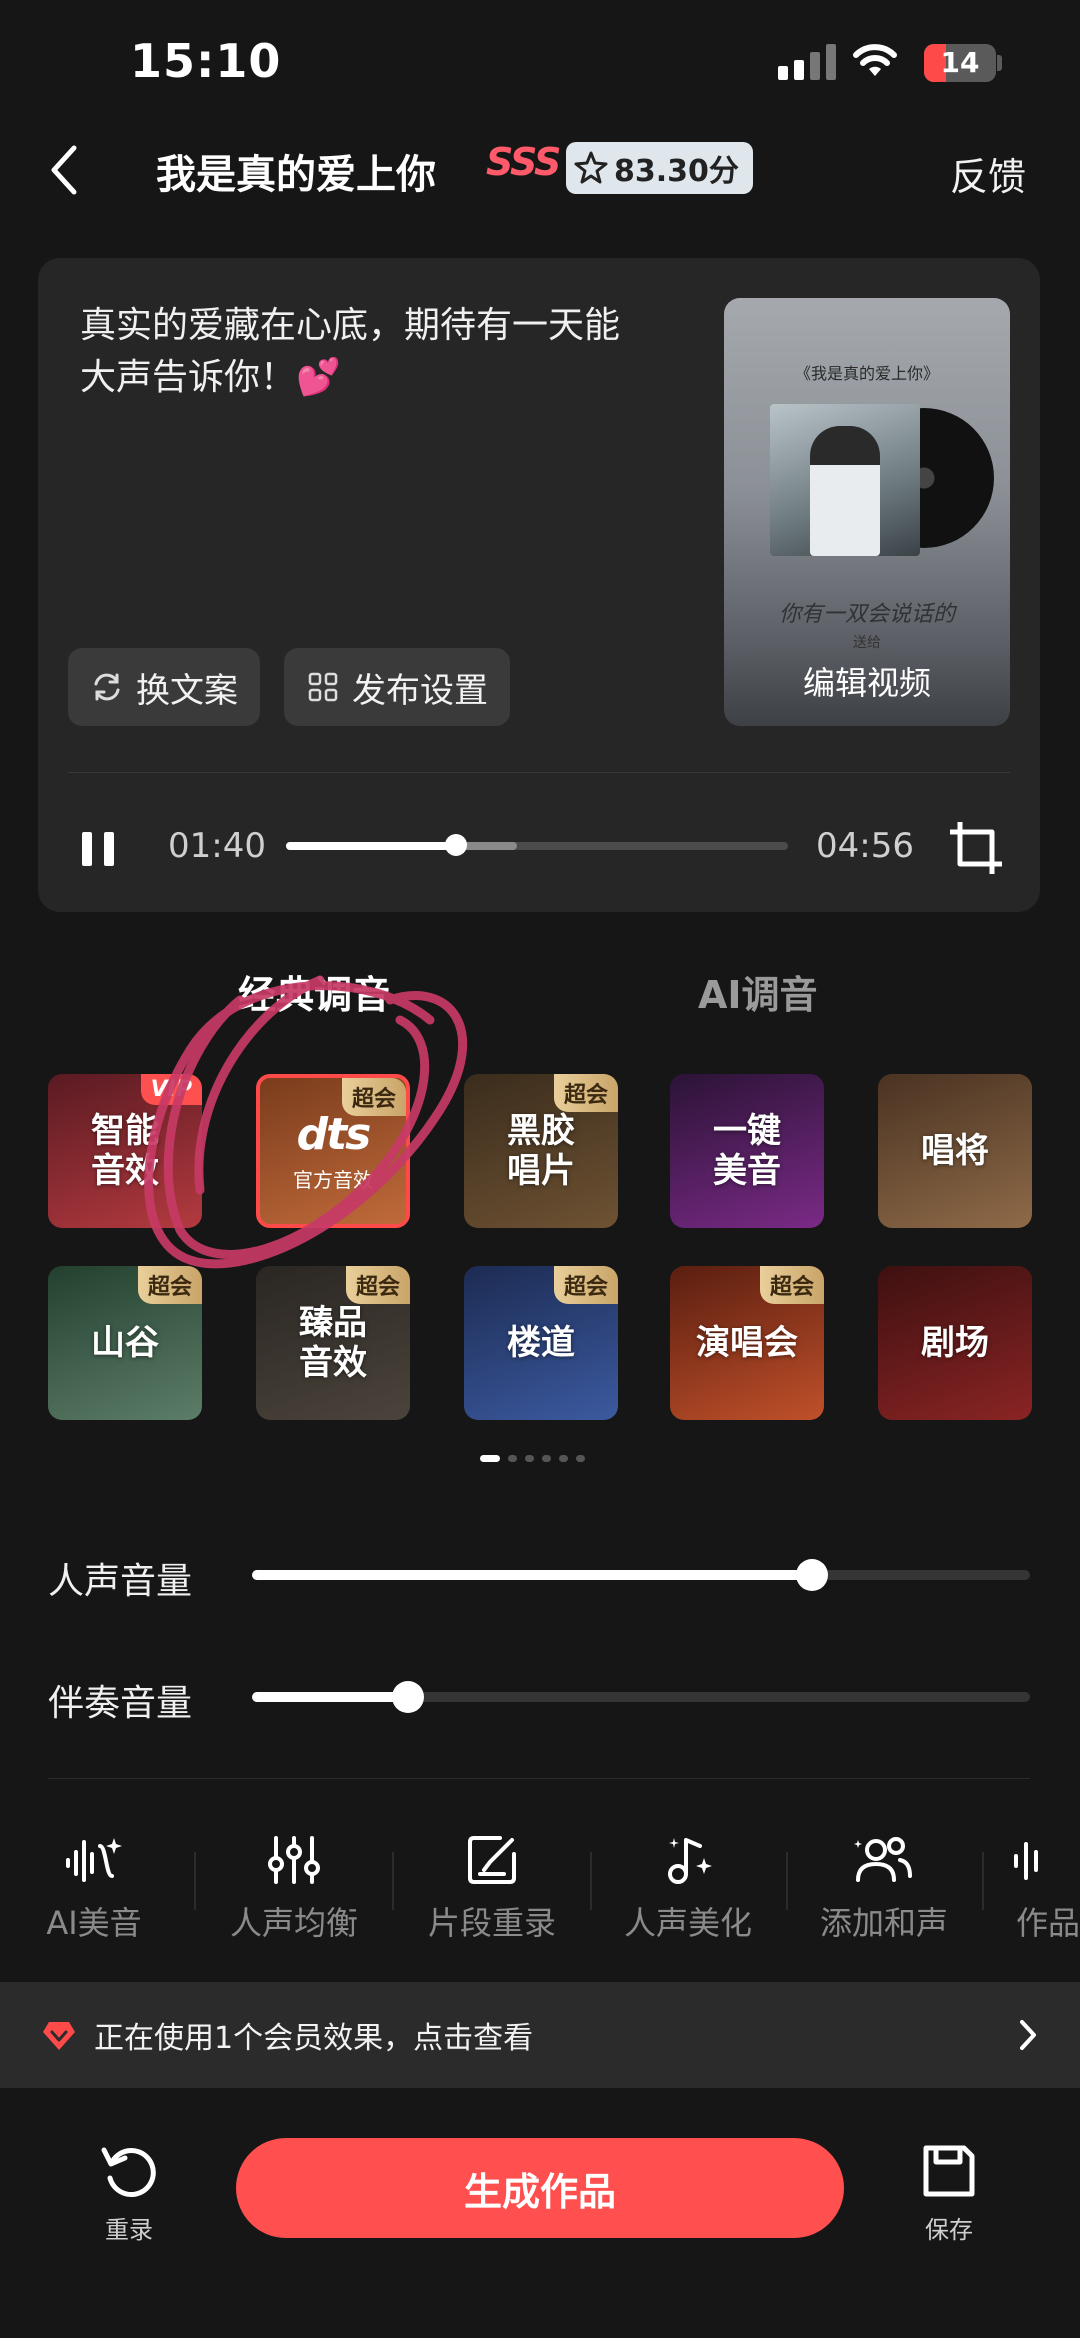 This screenshot has width=1080, height=2338. I want to click on people-icon, so click(883, 1859).